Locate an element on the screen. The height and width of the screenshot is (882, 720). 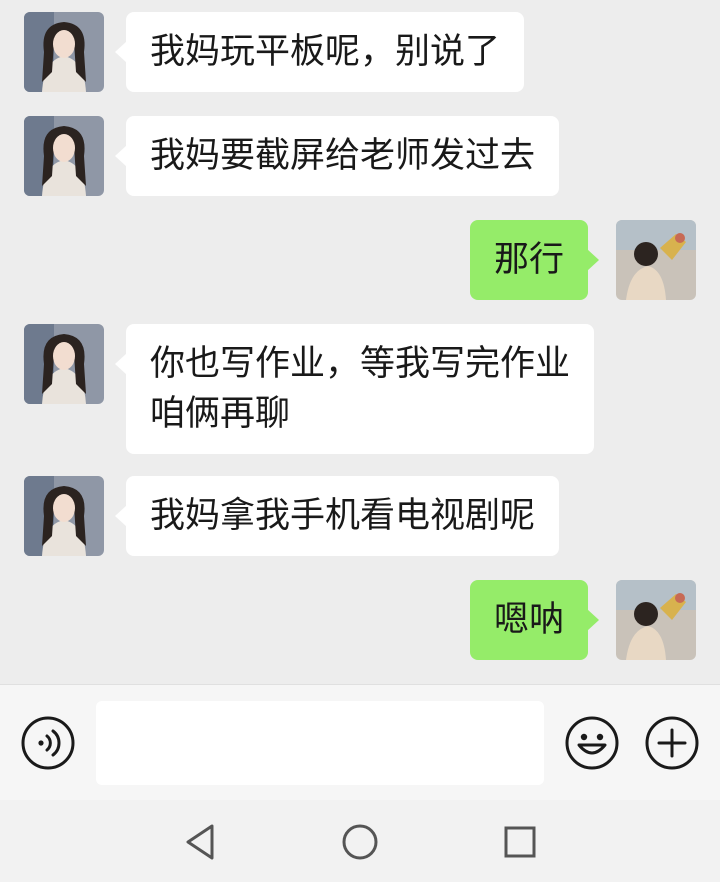
back-triangle-icon is located at coordinates (200, 842).